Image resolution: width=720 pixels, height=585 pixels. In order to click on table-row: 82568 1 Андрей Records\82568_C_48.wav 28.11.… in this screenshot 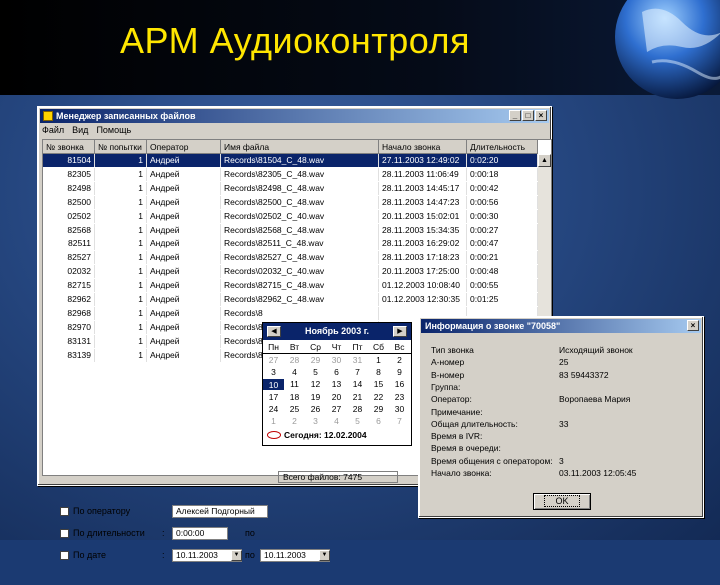, I will do `click(290, 230)`.